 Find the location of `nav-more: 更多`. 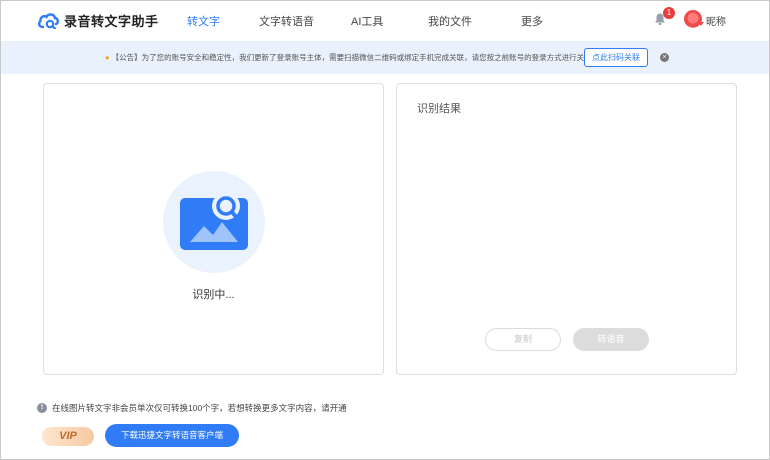

nav-more: 更多 is located at coordinates (532, 21).